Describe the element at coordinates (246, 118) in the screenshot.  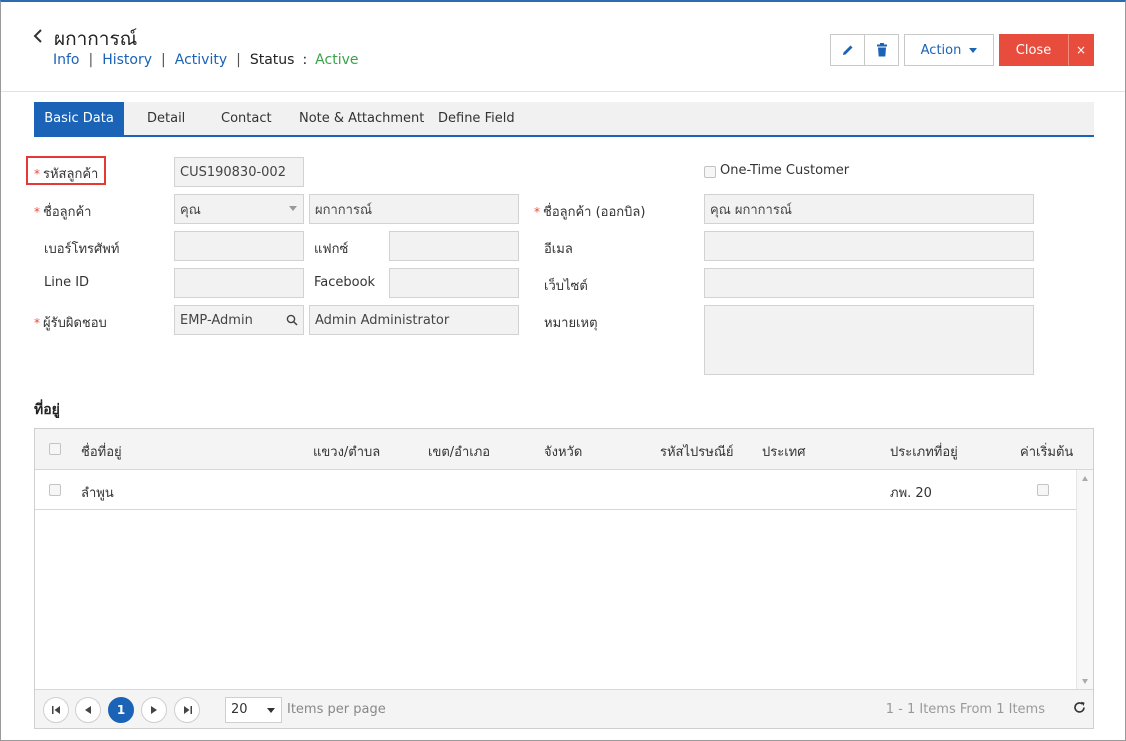
I see `tab-contact: Contact` at that location.